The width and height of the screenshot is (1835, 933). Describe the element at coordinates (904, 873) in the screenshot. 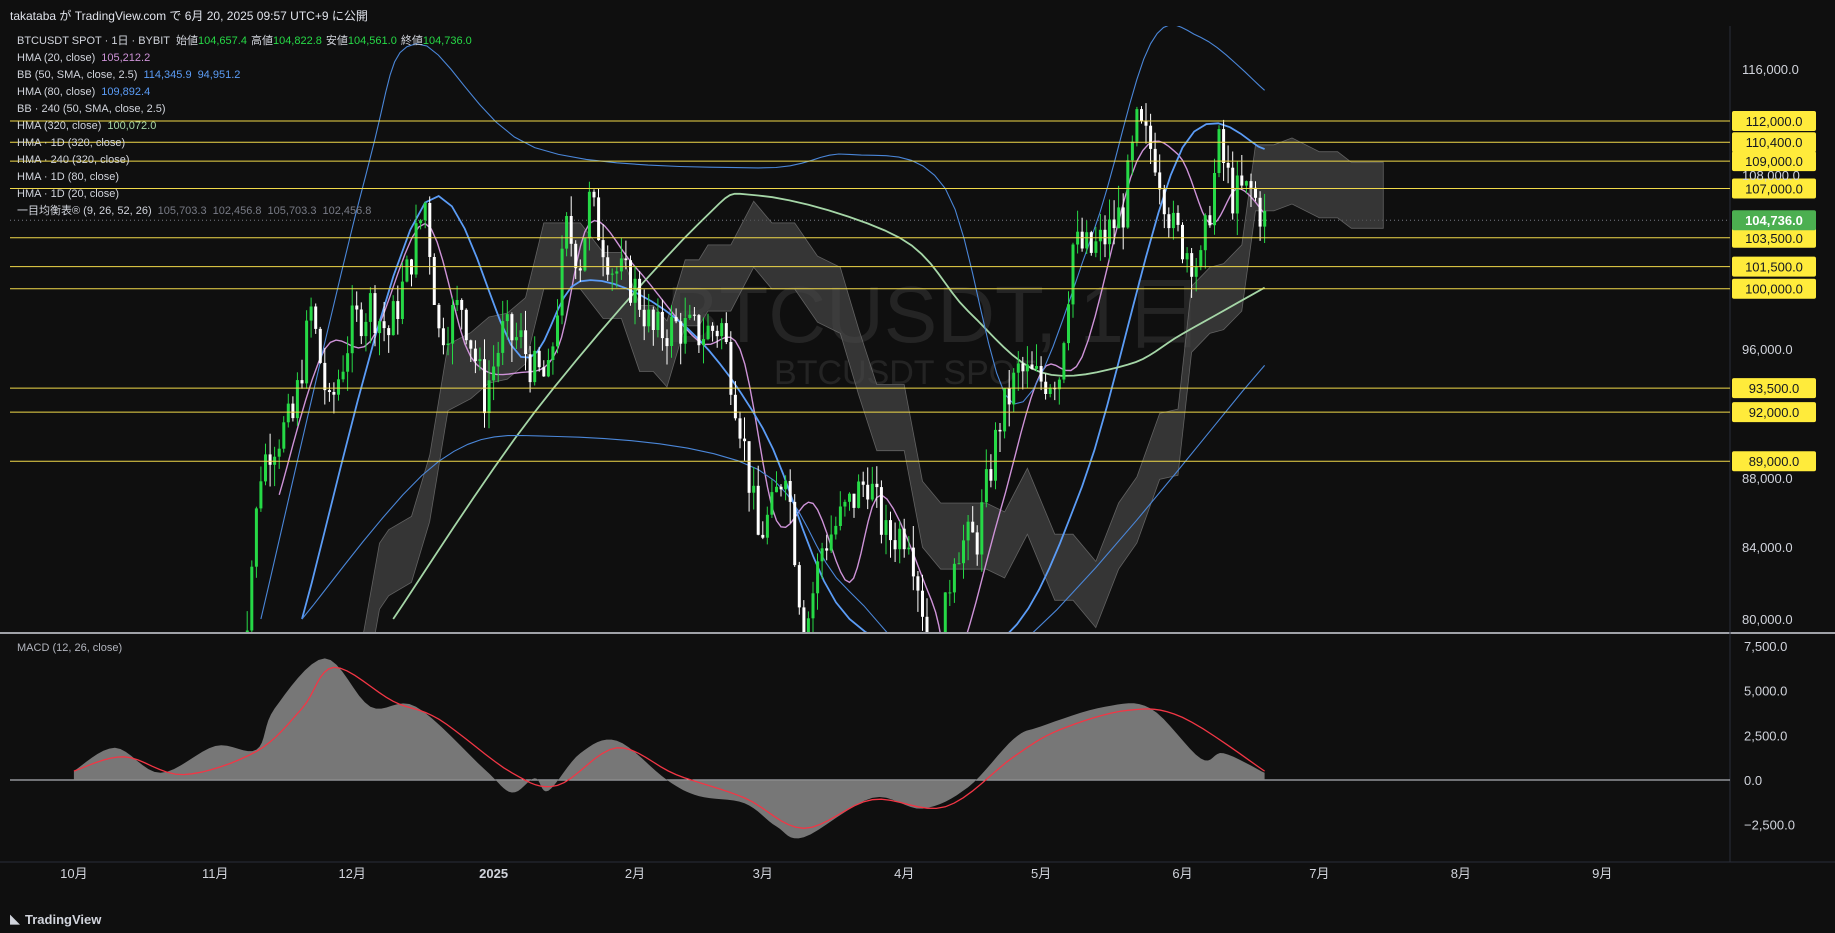

I see `time-tick: 4月` at that location.